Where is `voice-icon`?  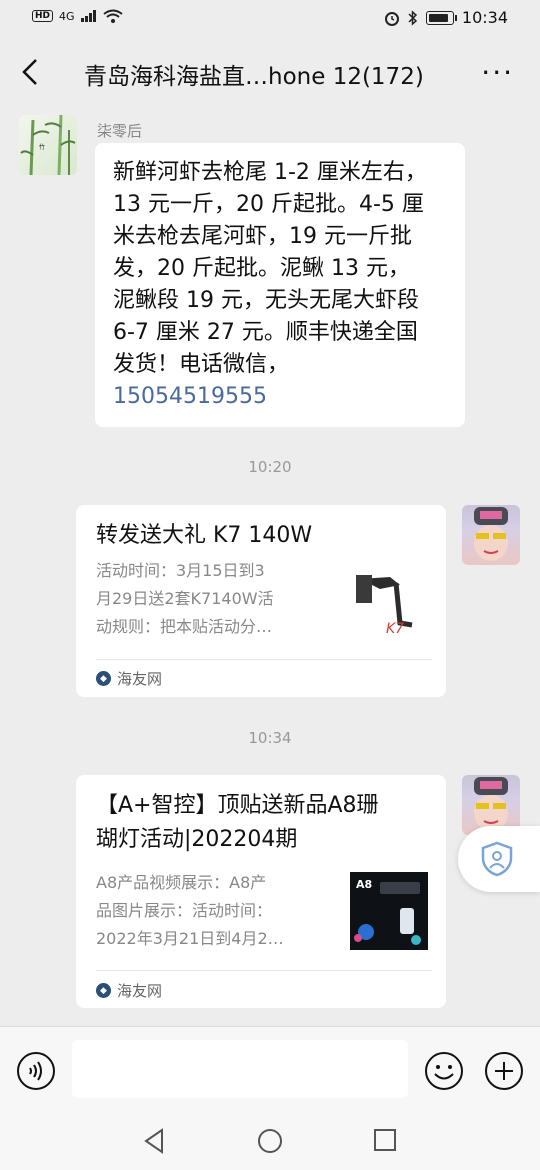
voice-icon is located at coordinates (36, 1071).